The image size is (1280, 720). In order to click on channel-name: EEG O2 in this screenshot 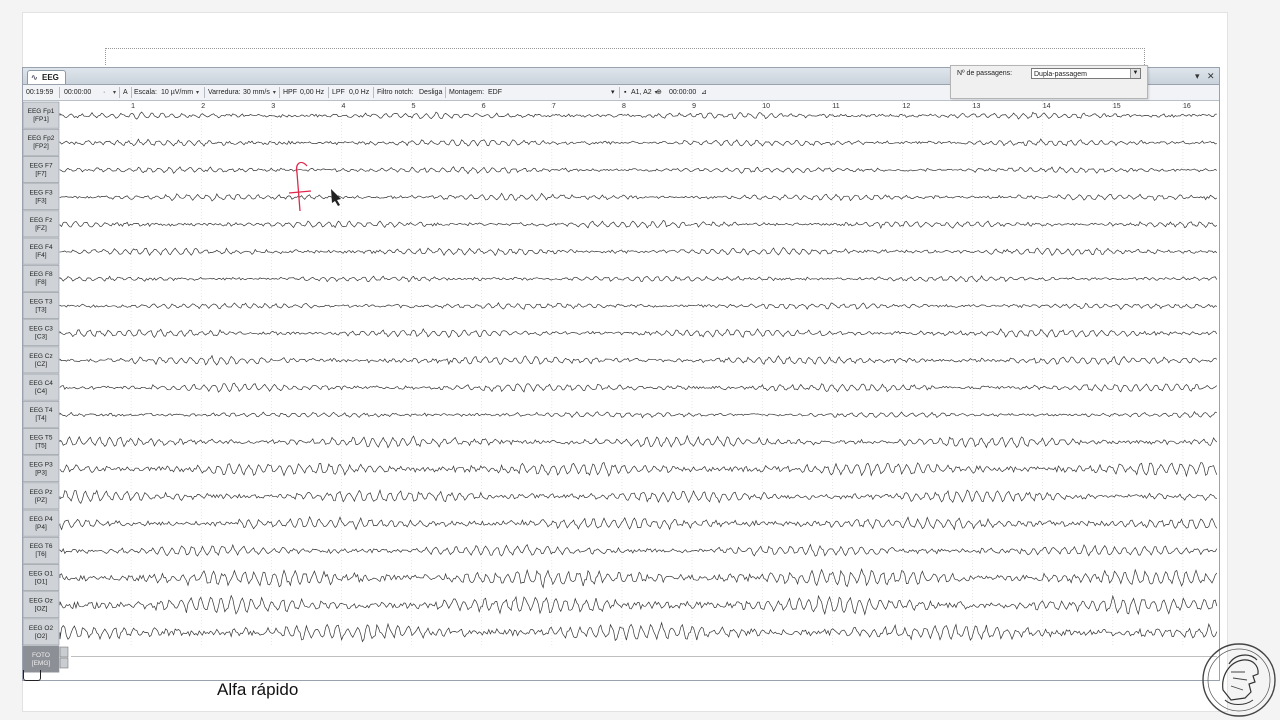, I will do `click(41, 628)`.